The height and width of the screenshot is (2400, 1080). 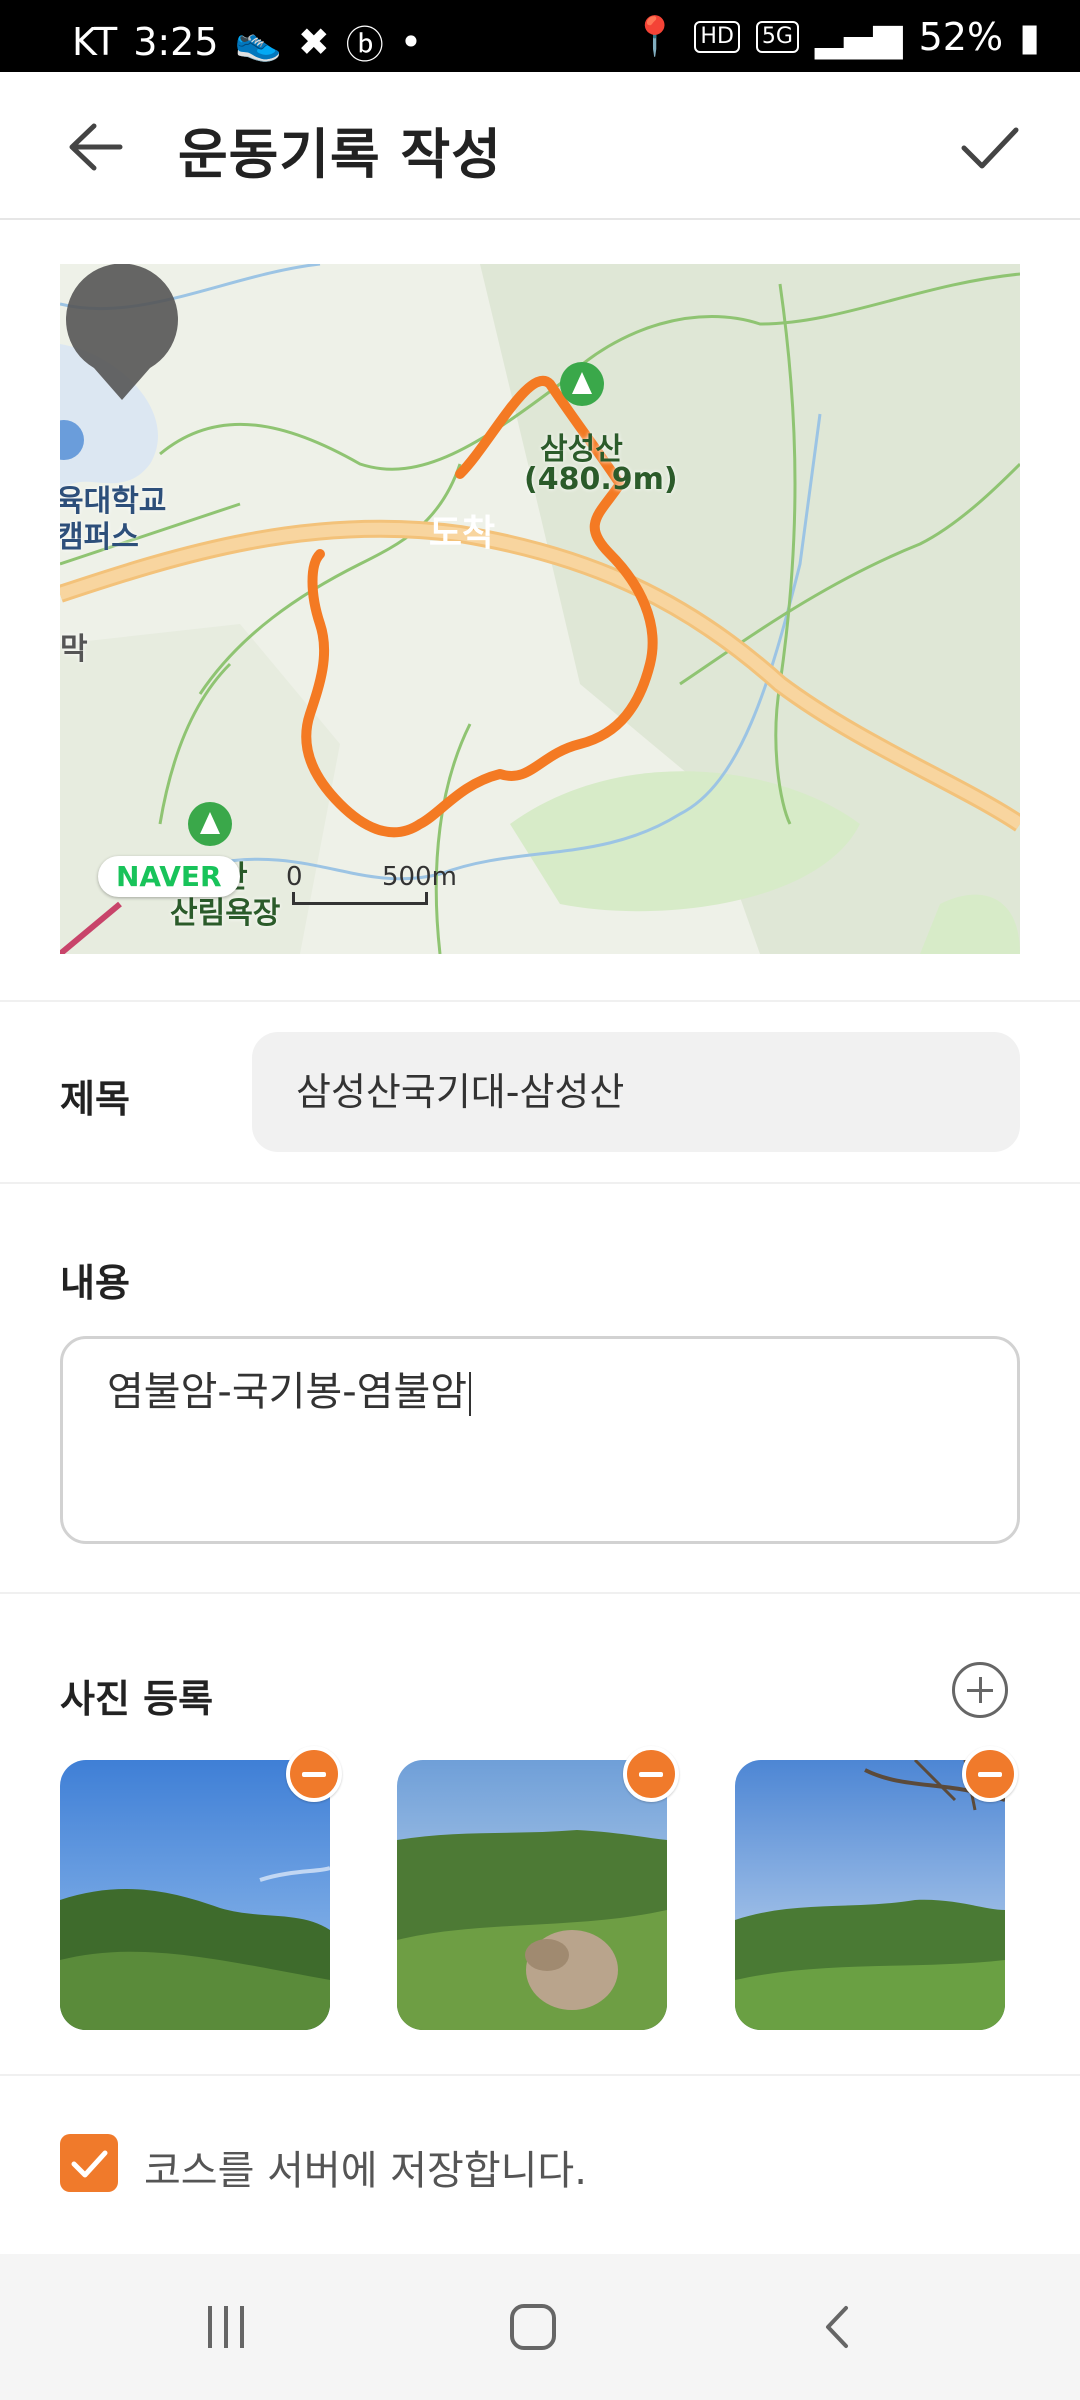 I want to click on page-title: 운동기록 작성, so click(x=340, y=154).